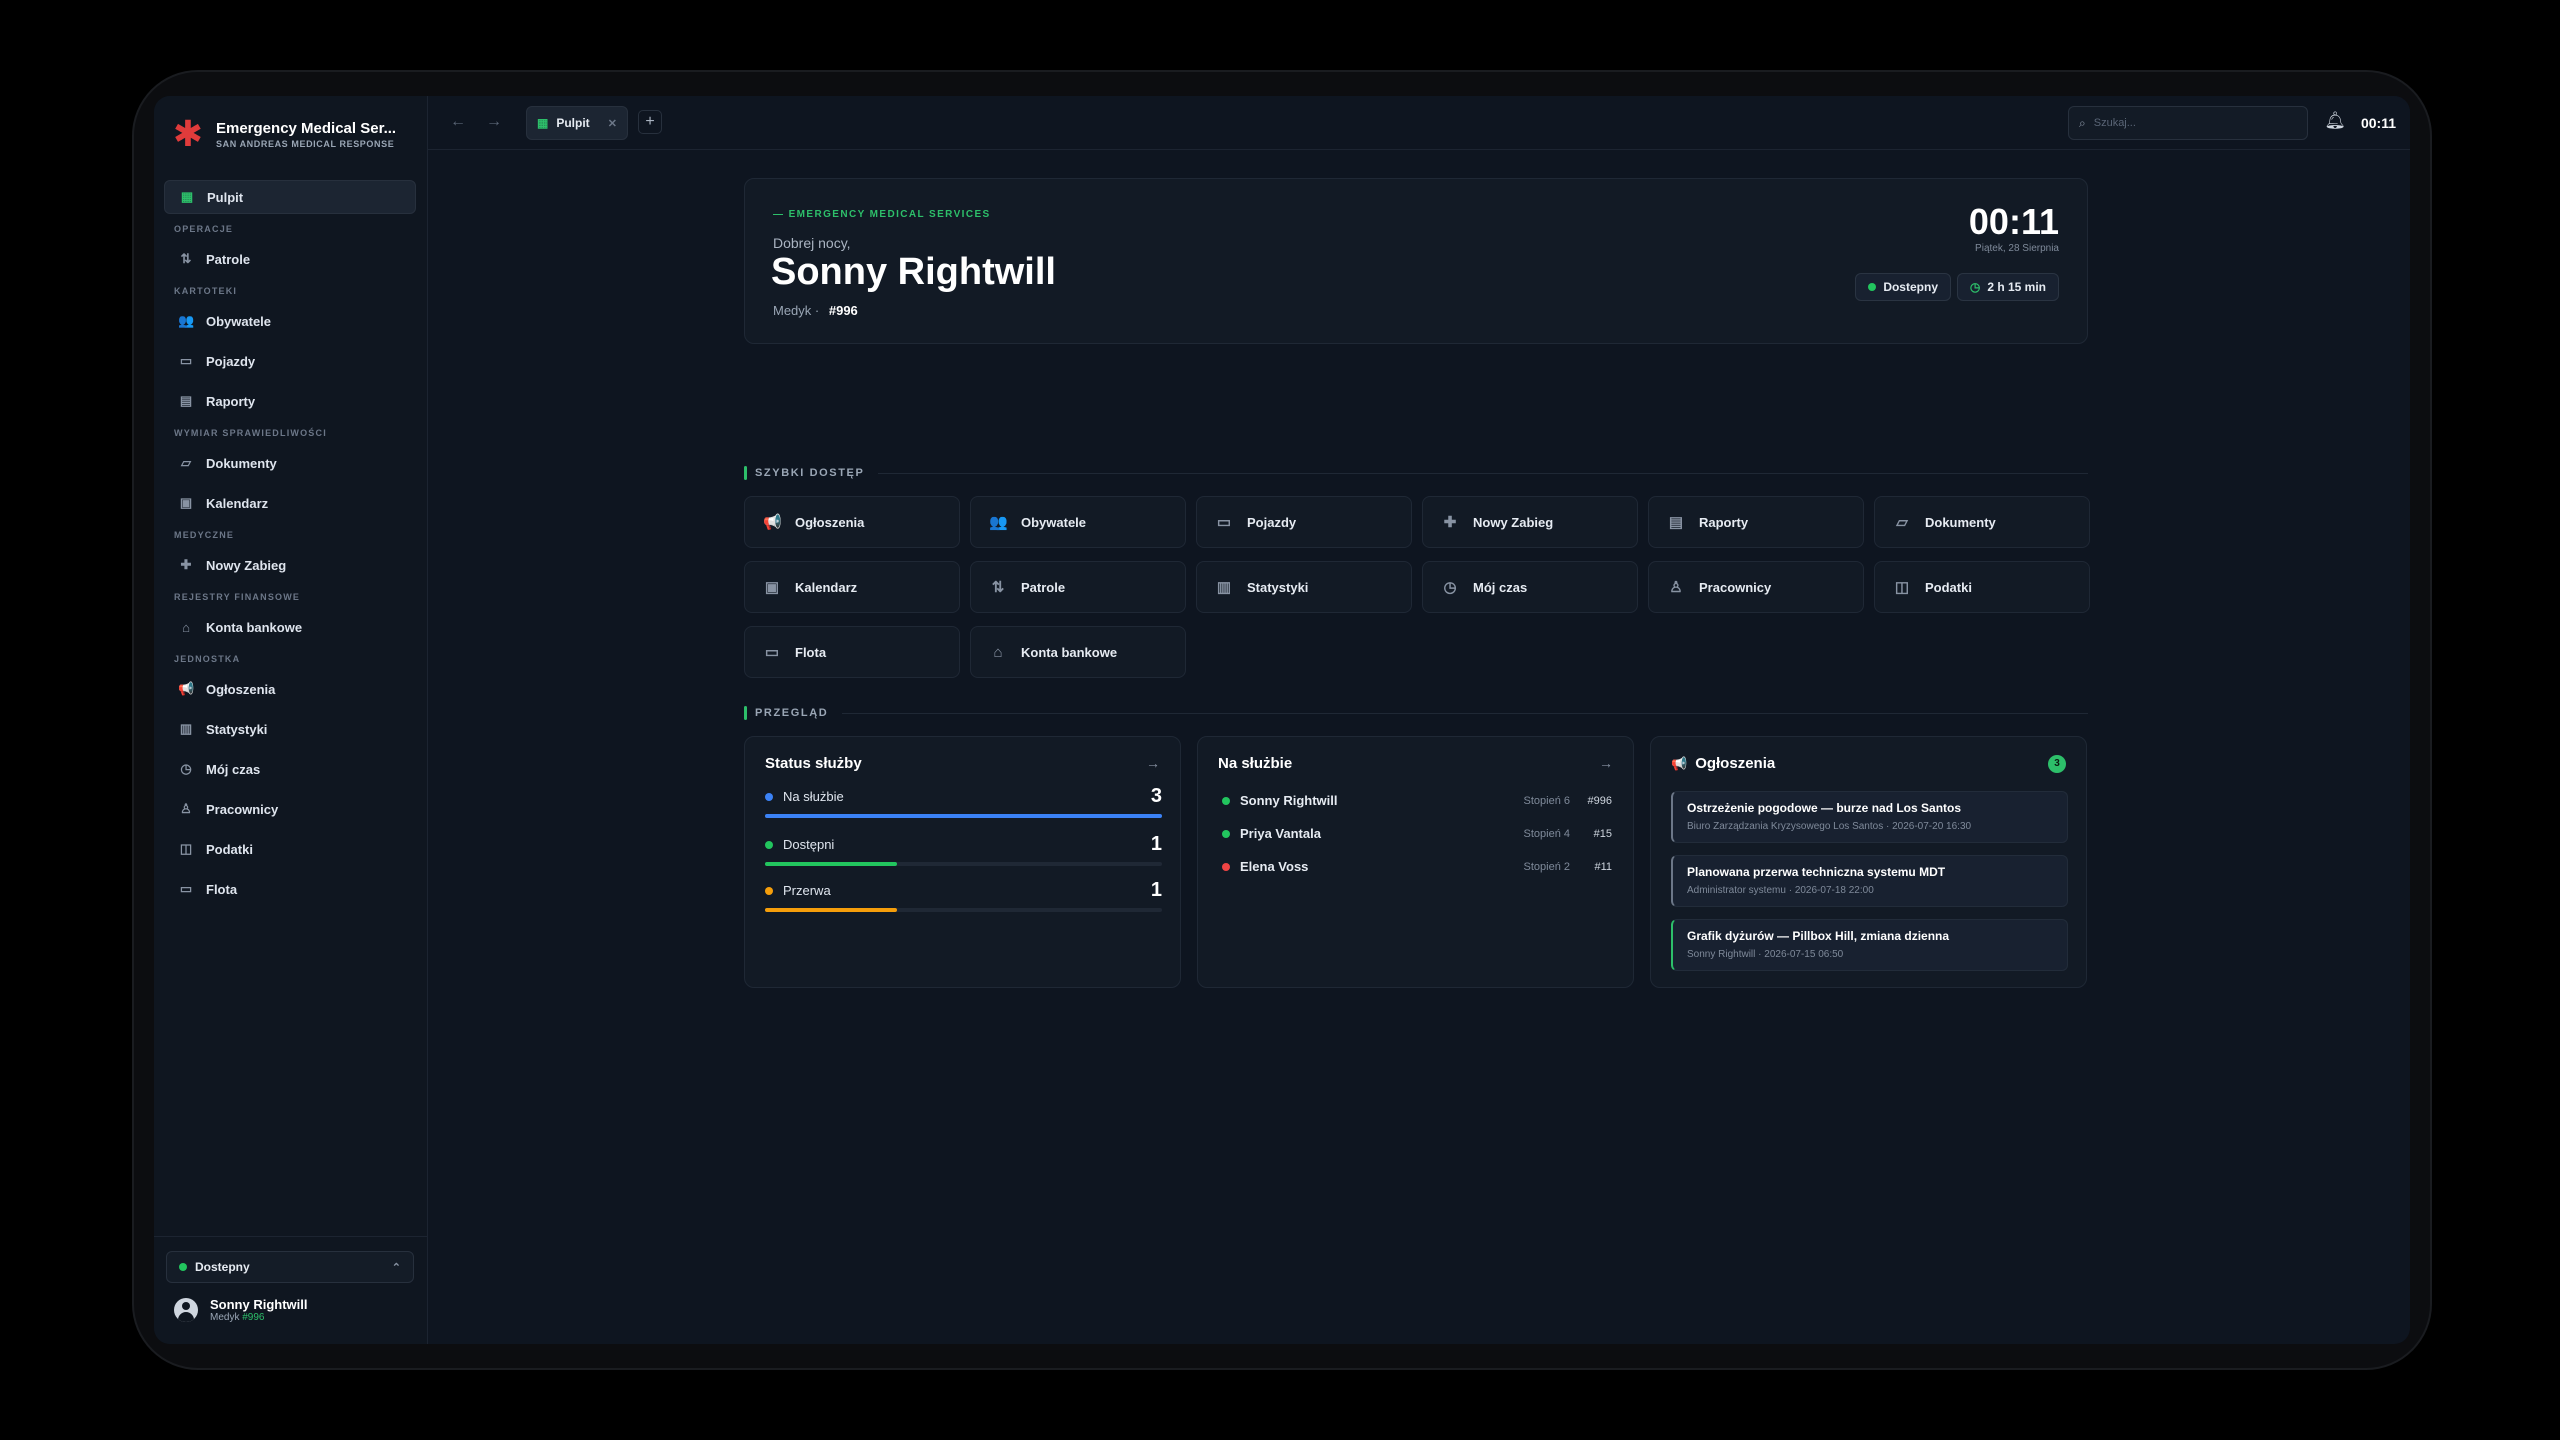 This screenshot has width=2560, height=1440. I want to click on medkit-icon: ✚, so click(1450, 522).